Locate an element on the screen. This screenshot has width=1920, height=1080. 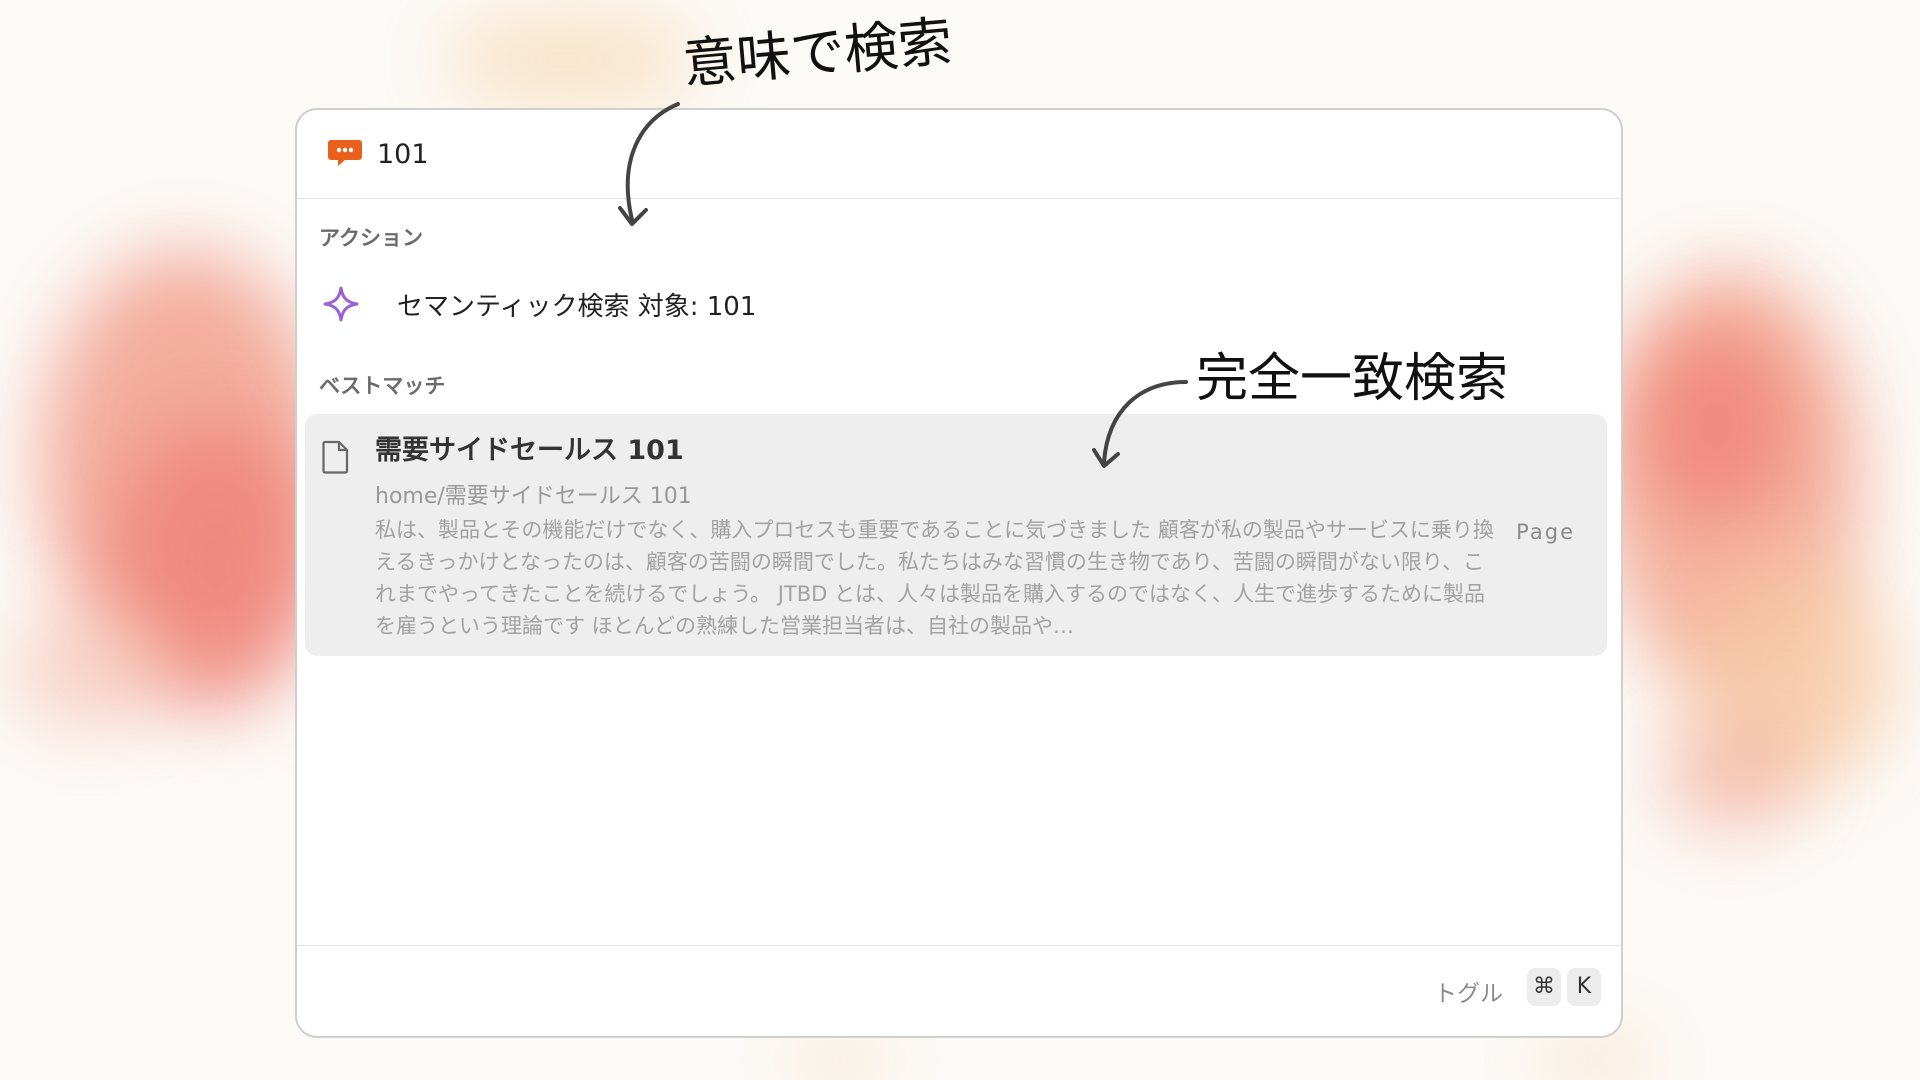
command-key-icon: ⌘ is located at coordinates (1544, 987).